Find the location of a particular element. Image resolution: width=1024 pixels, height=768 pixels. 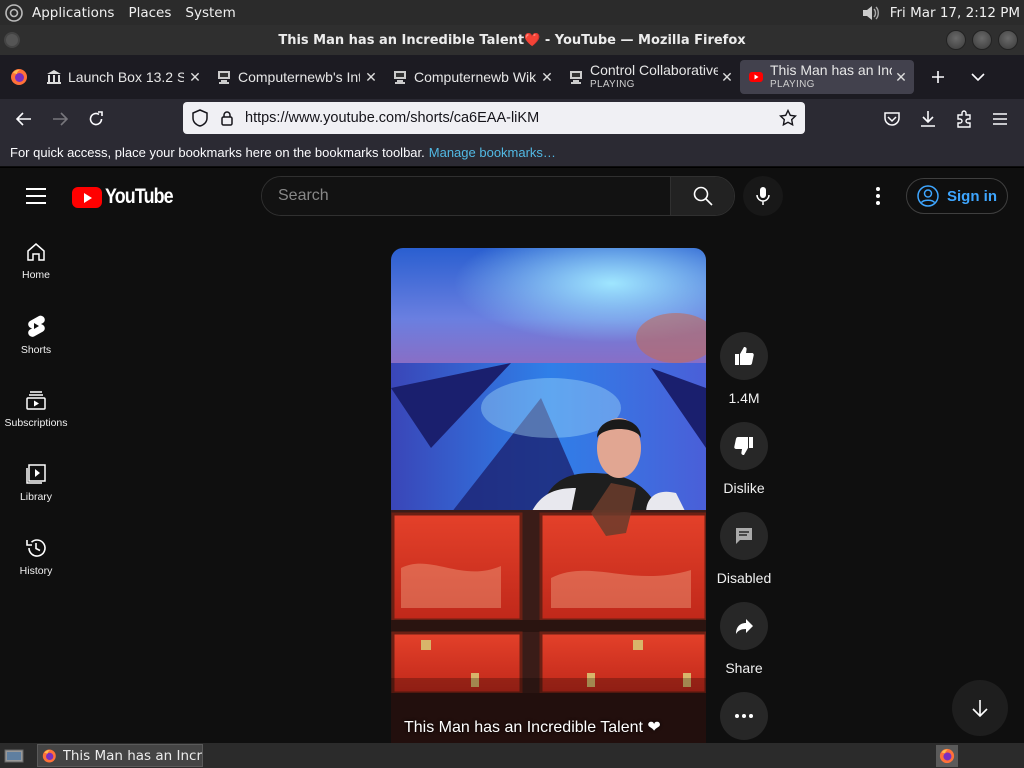

comments-button is located at coordinates (744, 536).